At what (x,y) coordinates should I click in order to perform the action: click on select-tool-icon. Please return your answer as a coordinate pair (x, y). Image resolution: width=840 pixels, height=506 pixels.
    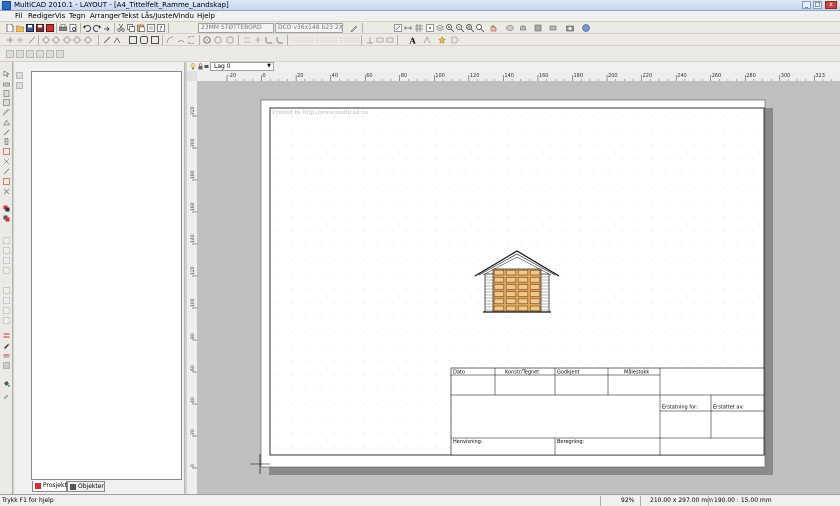
    Looking at the image, I should click on (6, 73).